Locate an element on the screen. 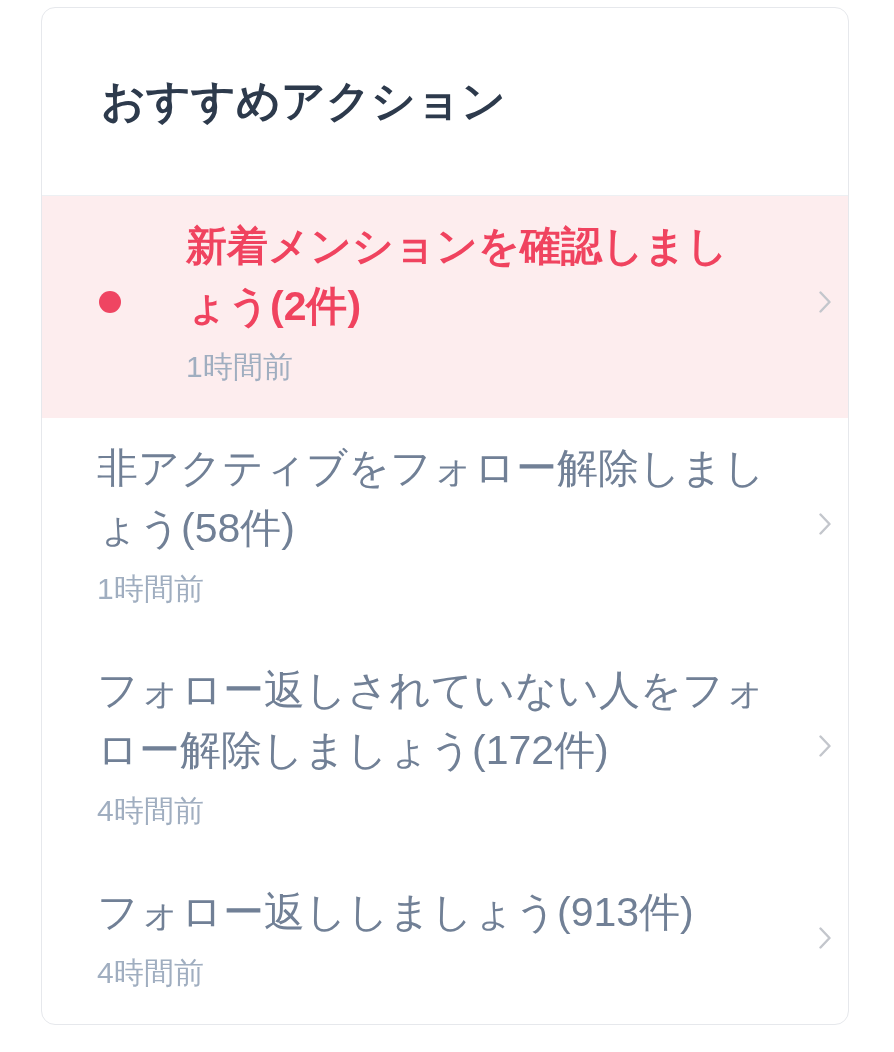 The width and height of the screenshot is (894, 1052). action-title: 新着メンションを確認しましょう(2件) is located at coordinates (457, 276).